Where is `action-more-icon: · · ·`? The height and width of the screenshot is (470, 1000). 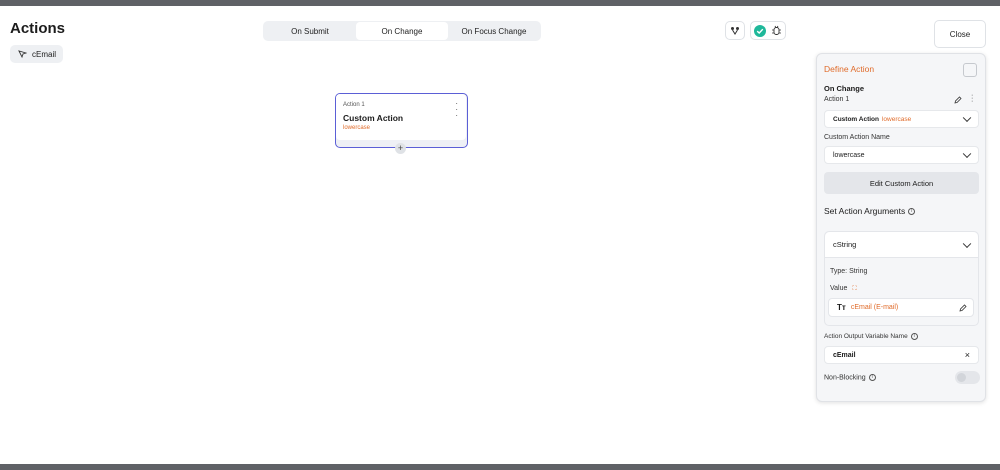
action-more-icon: · · · is located at coordinates (972, 98).